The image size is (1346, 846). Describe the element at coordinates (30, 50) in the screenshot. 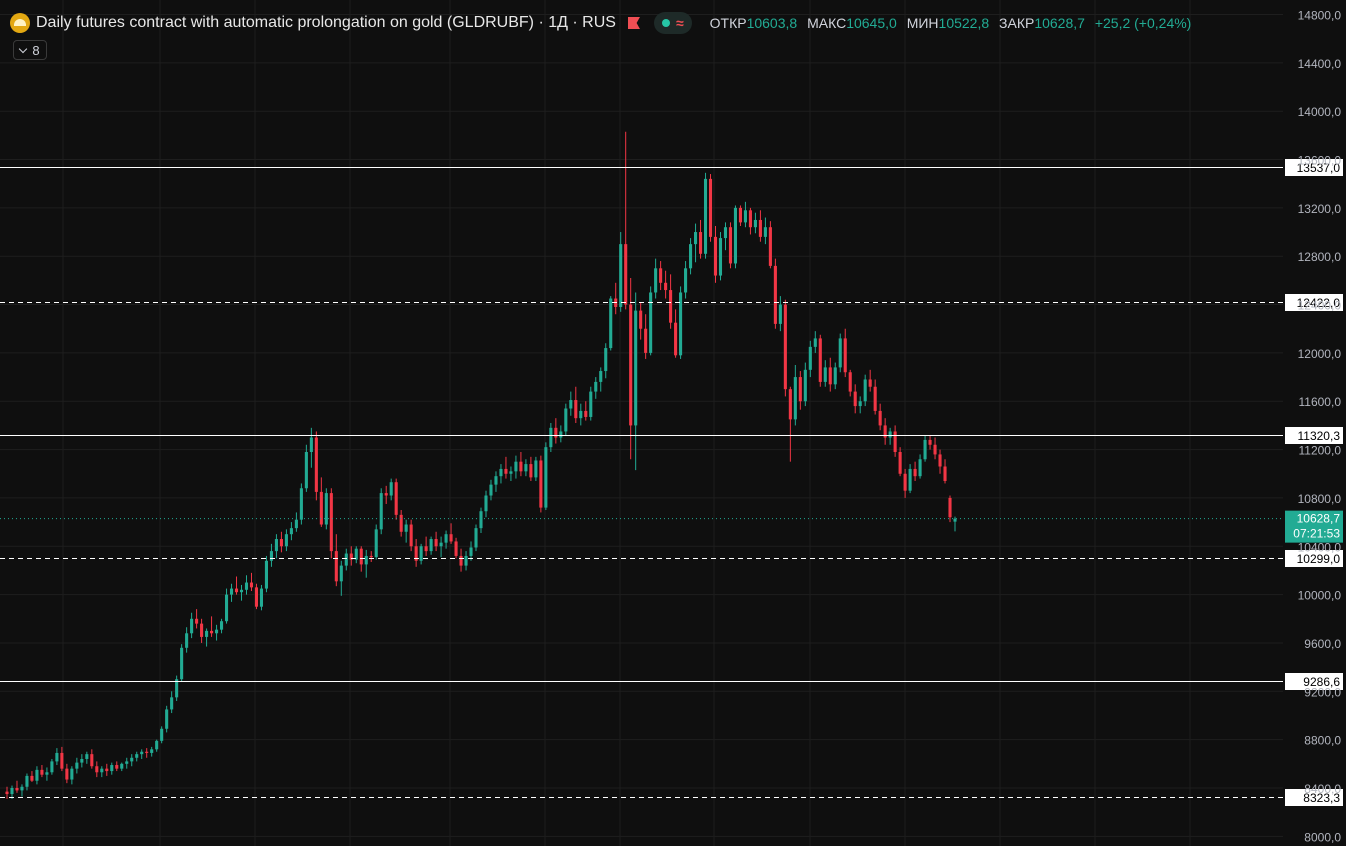

I see `indicators-toggle-button: 8` at that location.